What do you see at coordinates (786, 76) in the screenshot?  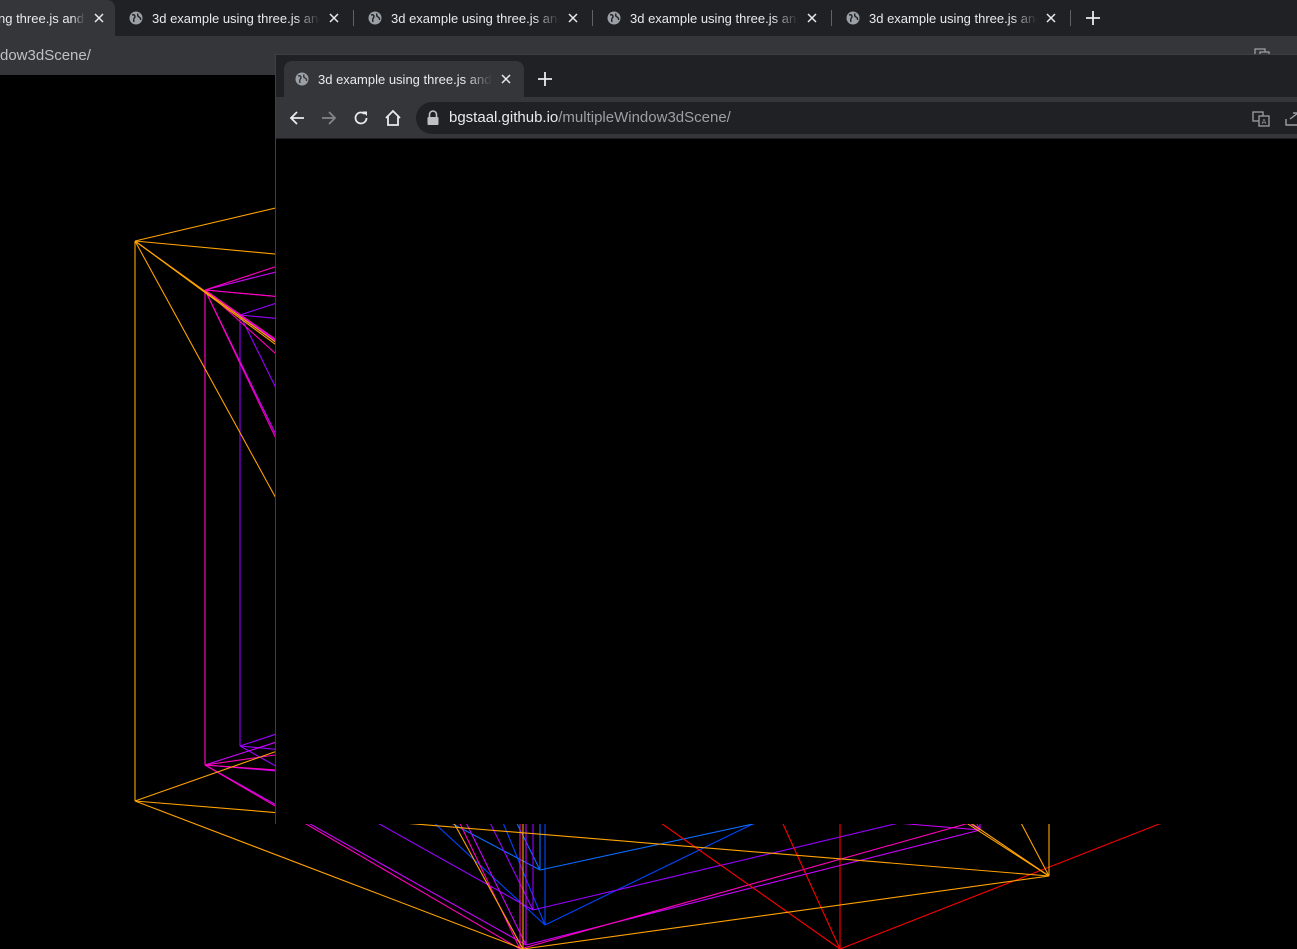 I see `foreground-tab-strip: 3d example using three.js and` at bounding box center [786, 76].